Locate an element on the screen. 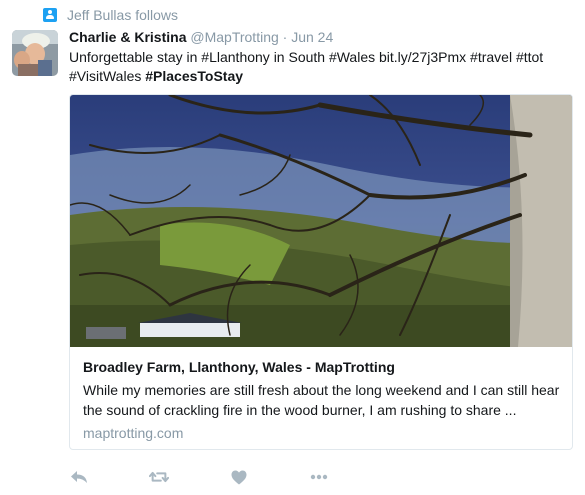 The width and height of the screenshot is (585, 495). retweet-icon is located at coordinates (159, 477).